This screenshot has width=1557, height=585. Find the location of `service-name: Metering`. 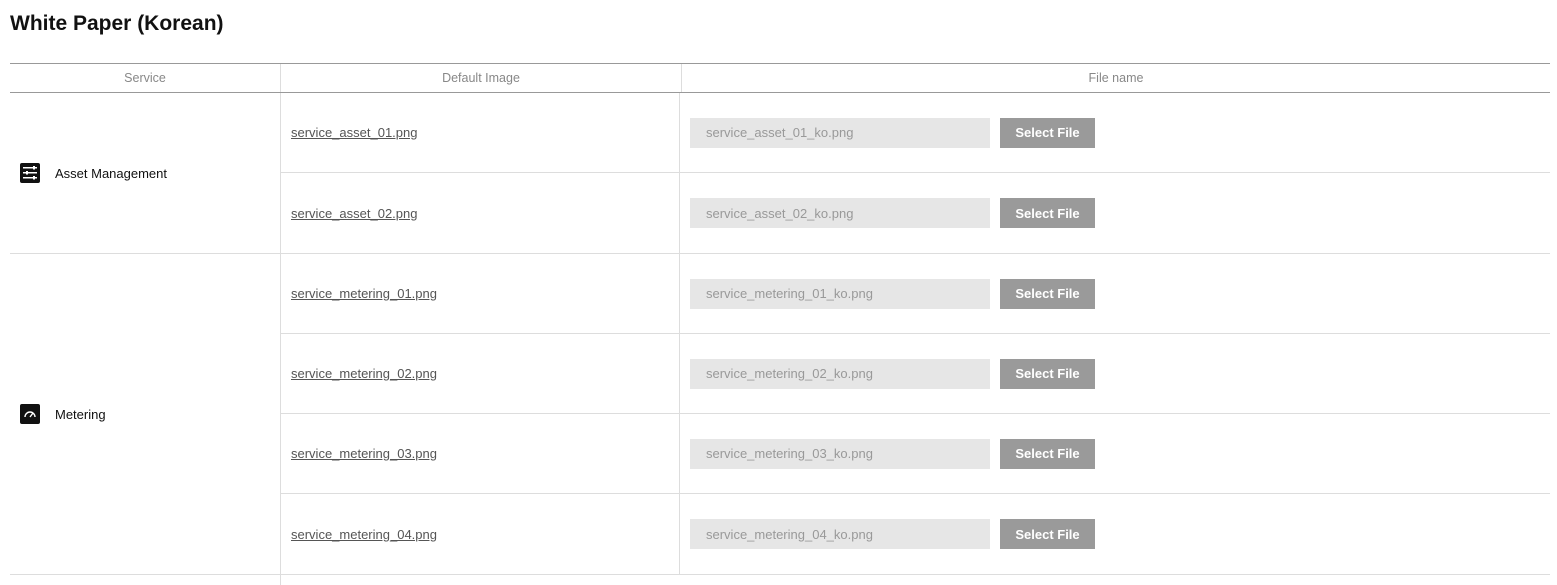

service-name: Metering is located at coordinates (80, 414).